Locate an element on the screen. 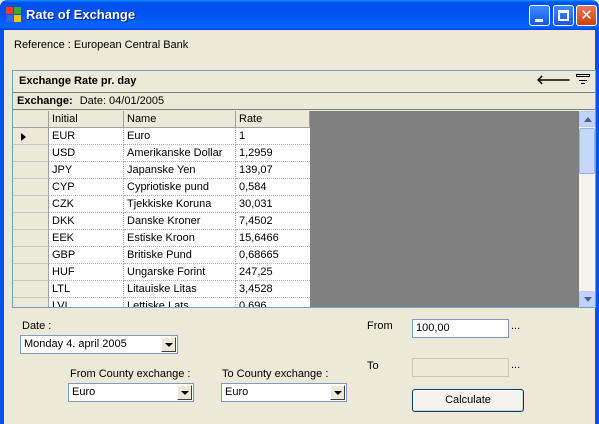 The width and height of the screenshot is (599, 424). minimize-button is located at coordinates (539, 15).